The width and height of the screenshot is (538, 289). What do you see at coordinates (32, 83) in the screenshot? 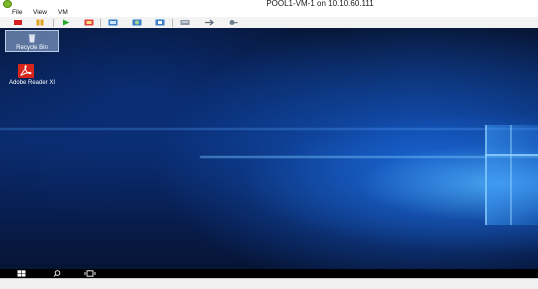
I see `desktop-icon-label: Adobe Reader XI` at bounding box center [32, 83].